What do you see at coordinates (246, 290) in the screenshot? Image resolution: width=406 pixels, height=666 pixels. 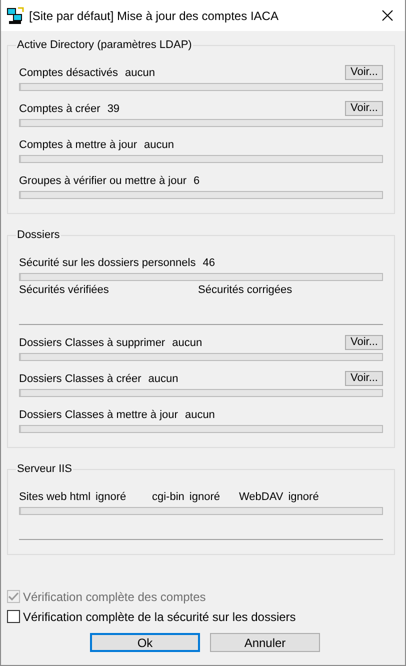 I see `status-label: Sécurités corrigées` at bounding box center [246, 290].